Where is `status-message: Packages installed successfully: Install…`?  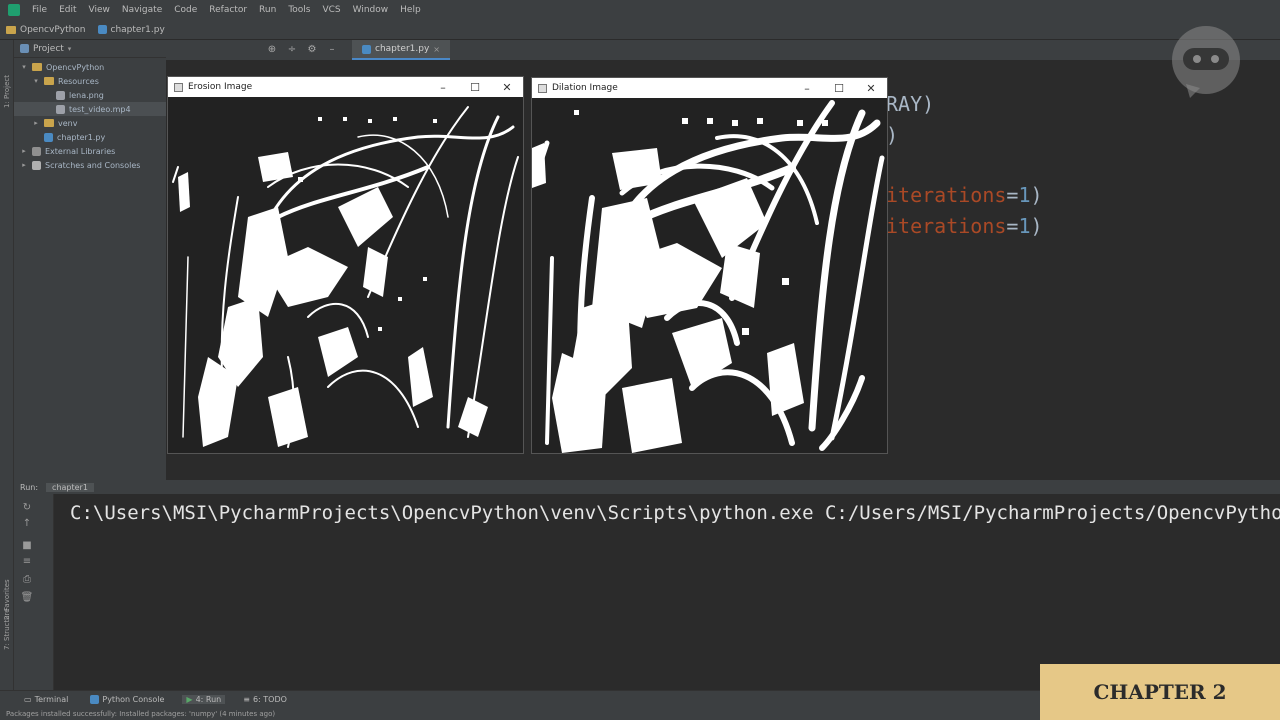 status-message: Packages installed successfully: Install… is located at coordinates (140, 714).